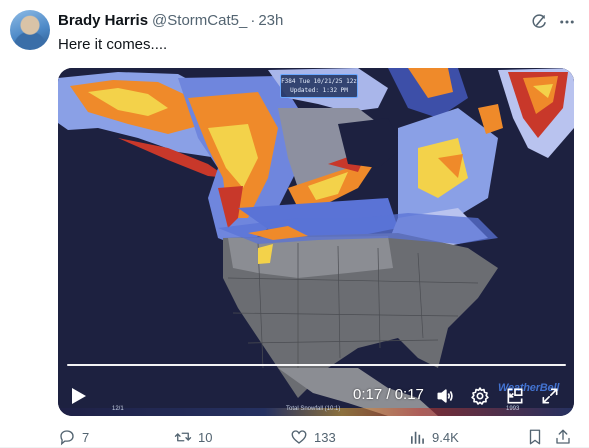 Image resolution: width=589 pixels, height=448 pixels. What do you see at coordinates (103, 20) in the screenshot?
I see `author-name: Brady Harris` at bounding box center [103, 20].